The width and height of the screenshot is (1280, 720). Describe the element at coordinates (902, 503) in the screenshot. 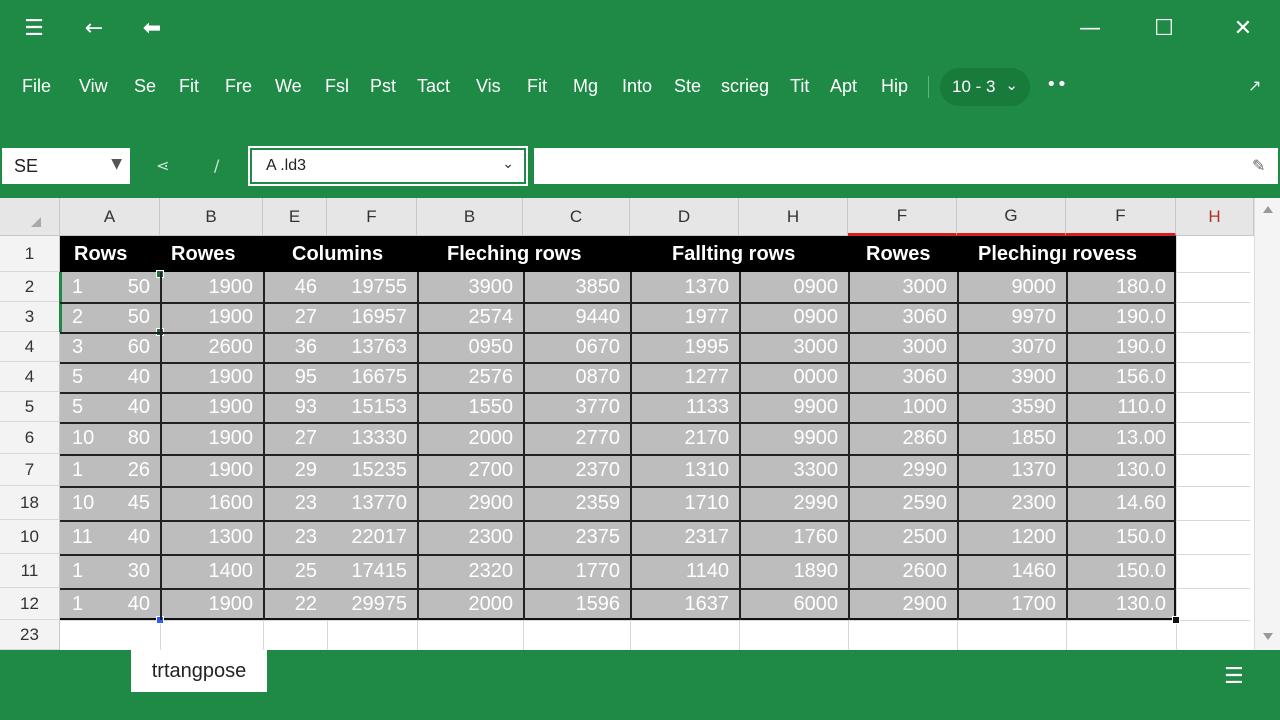

I see `table-cell: 2590` at that location.